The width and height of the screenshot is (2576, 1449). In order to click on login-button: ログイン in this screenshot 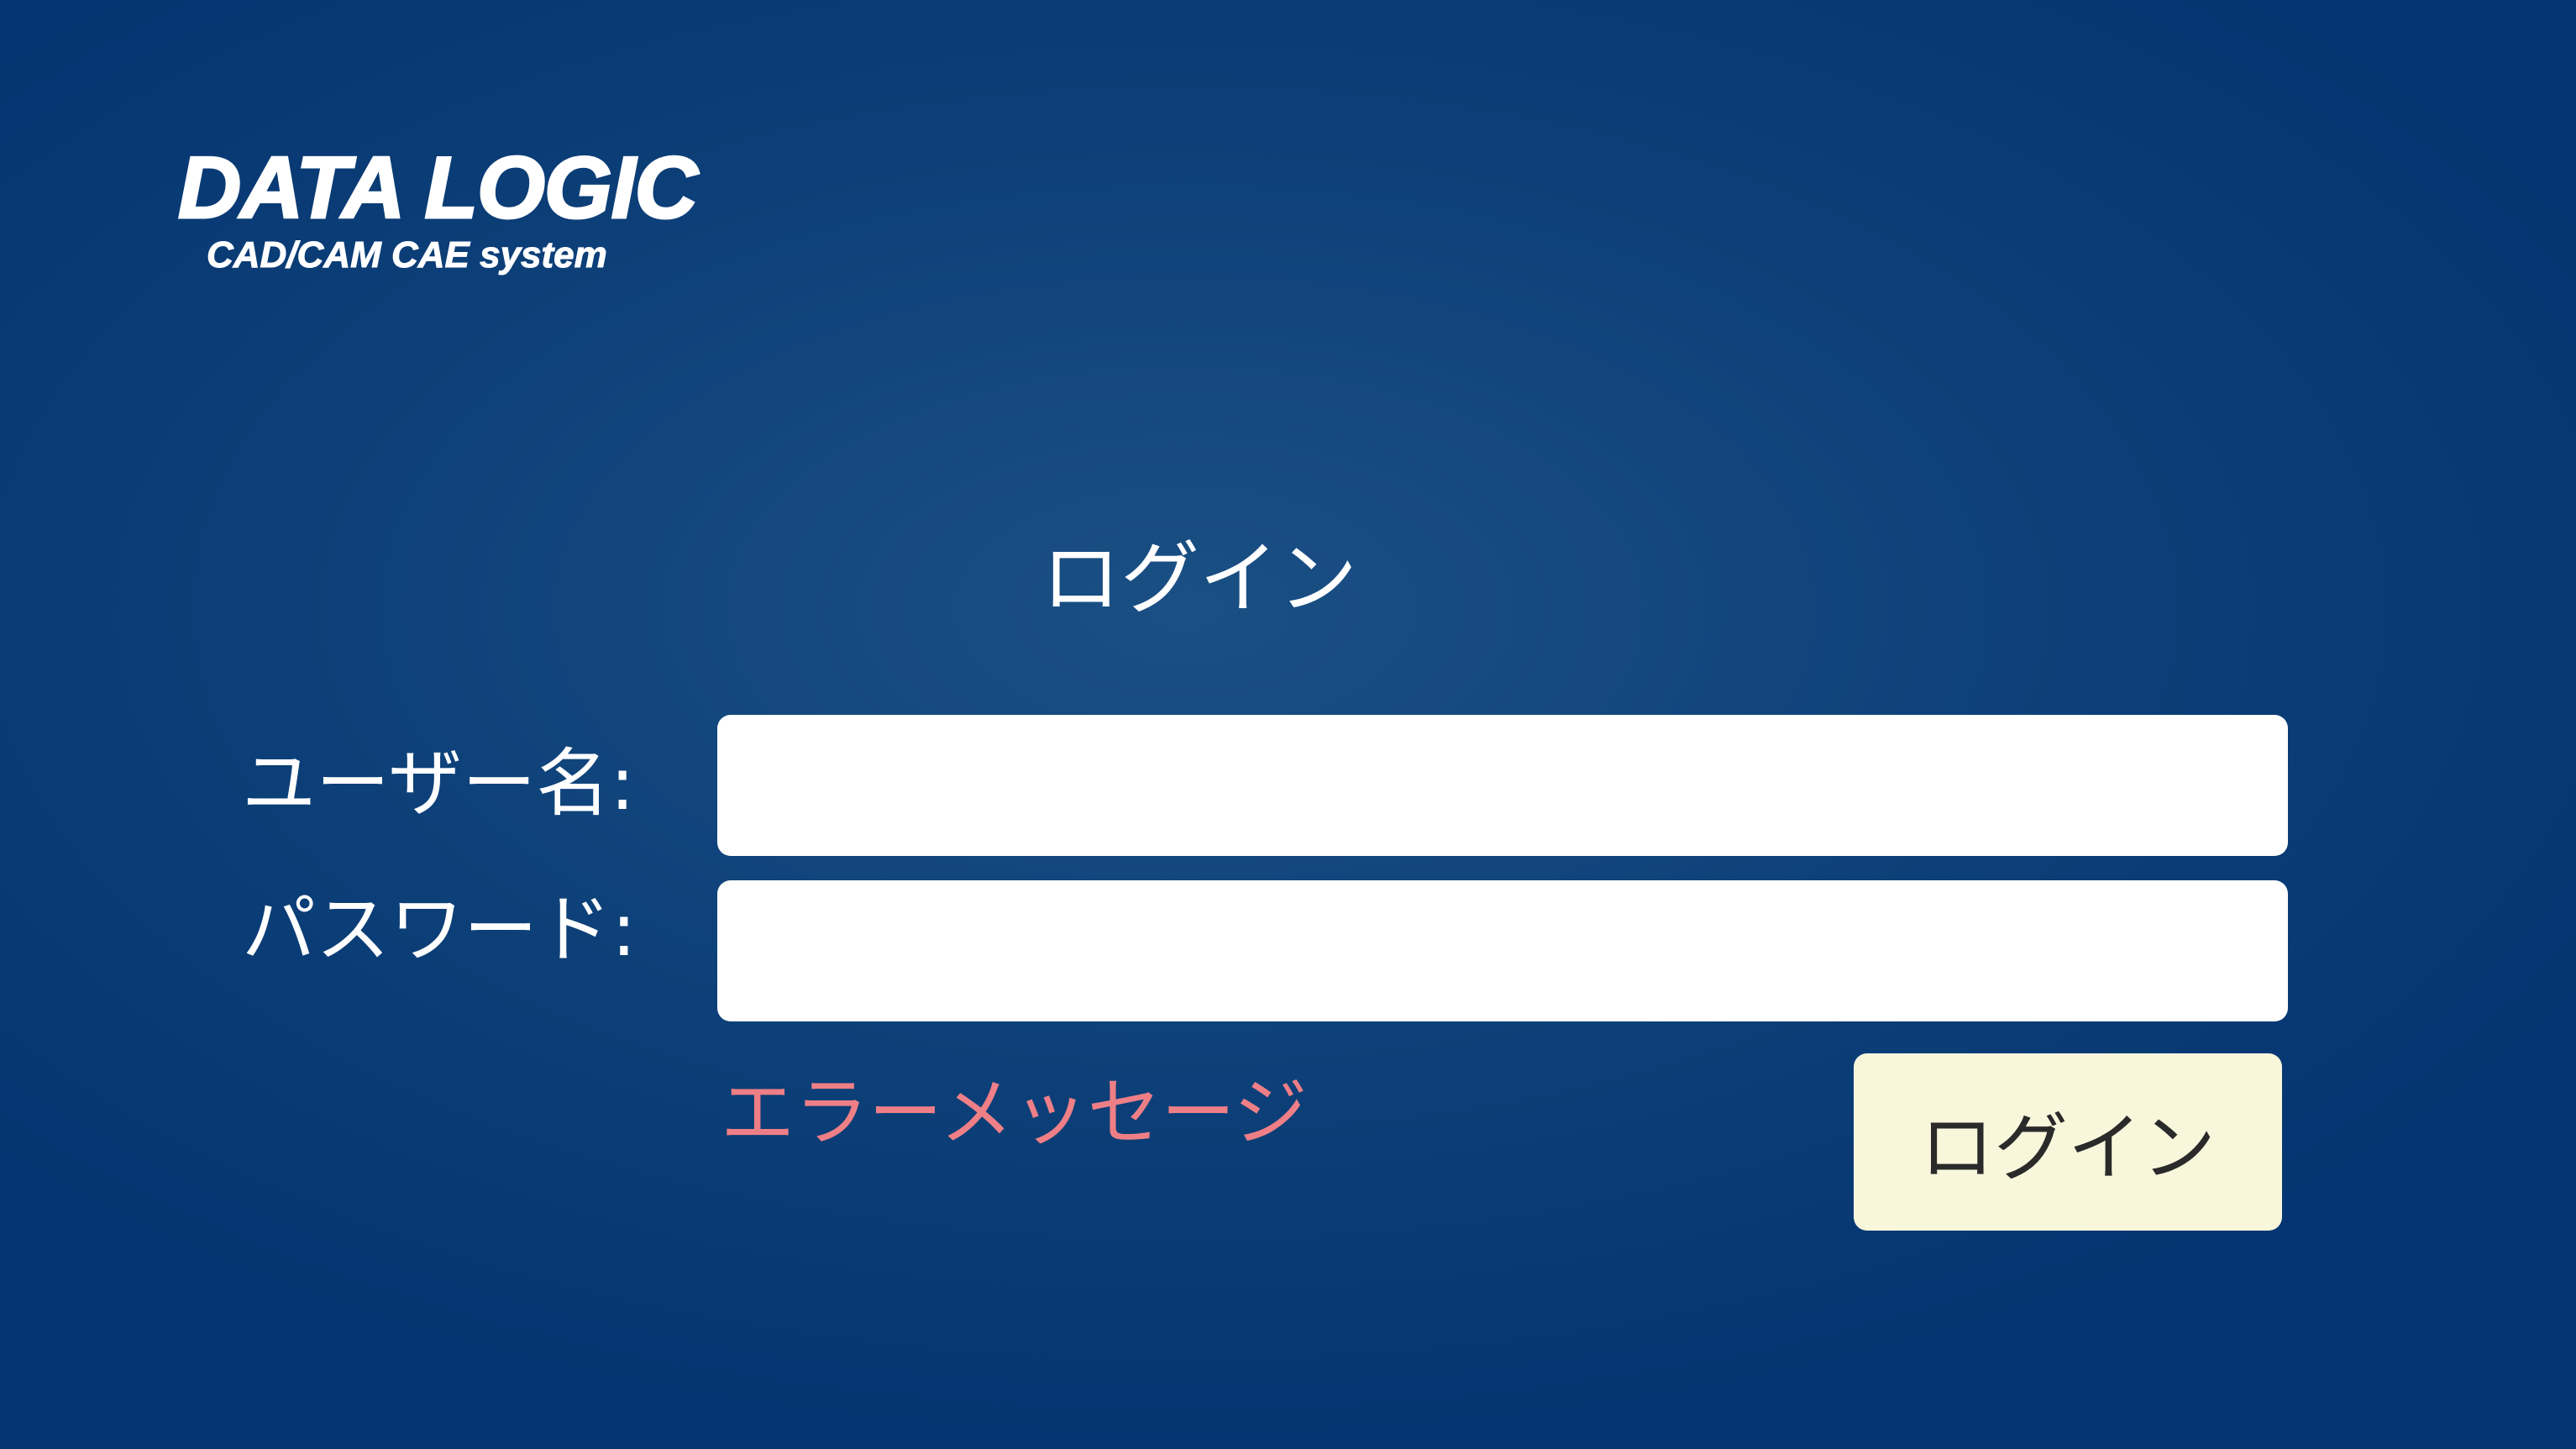, I will do `click(2068, 1142)`.